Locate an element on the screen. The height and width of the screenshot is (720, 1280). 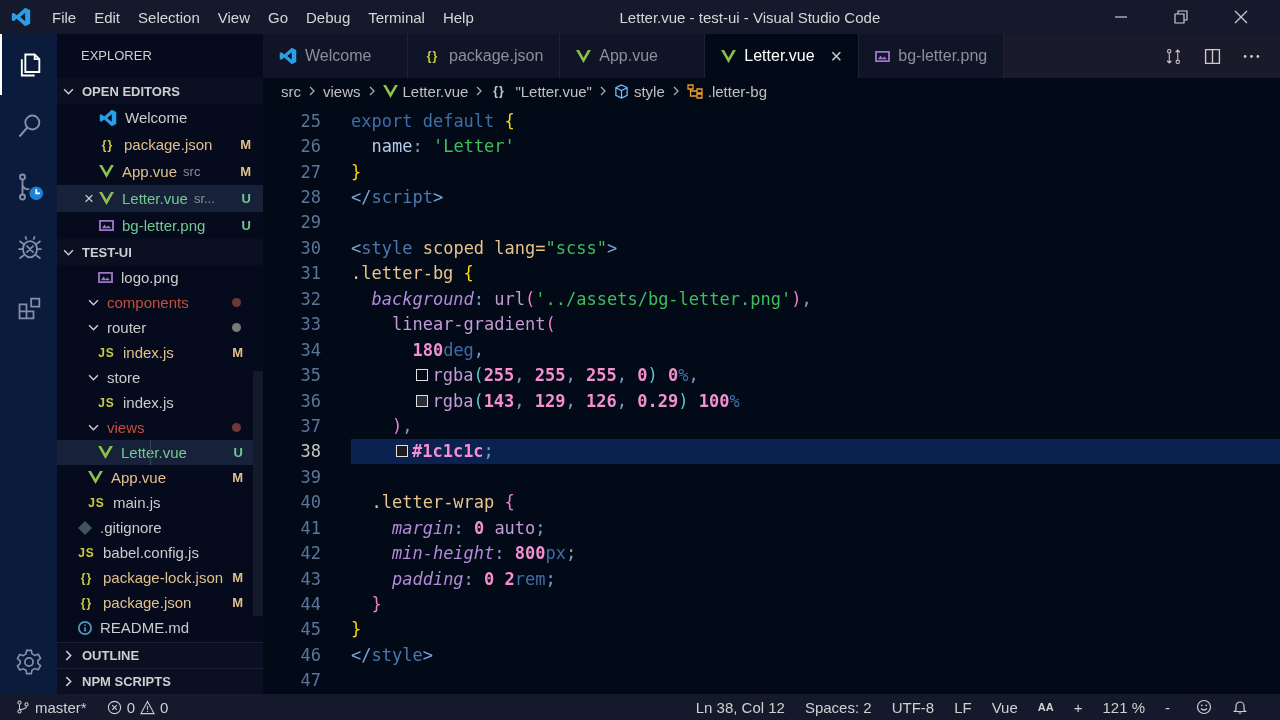
line-number: 25 is located at coordinates (310, 120).